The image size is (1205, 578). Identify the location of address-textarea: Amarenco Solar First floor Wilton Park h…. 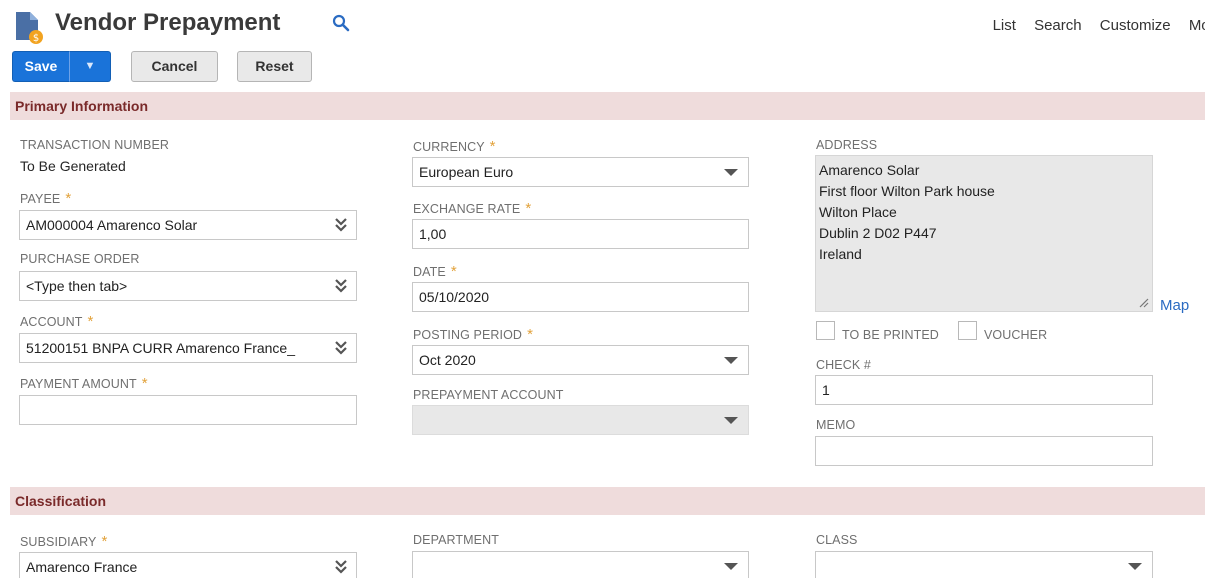
(984, 233).